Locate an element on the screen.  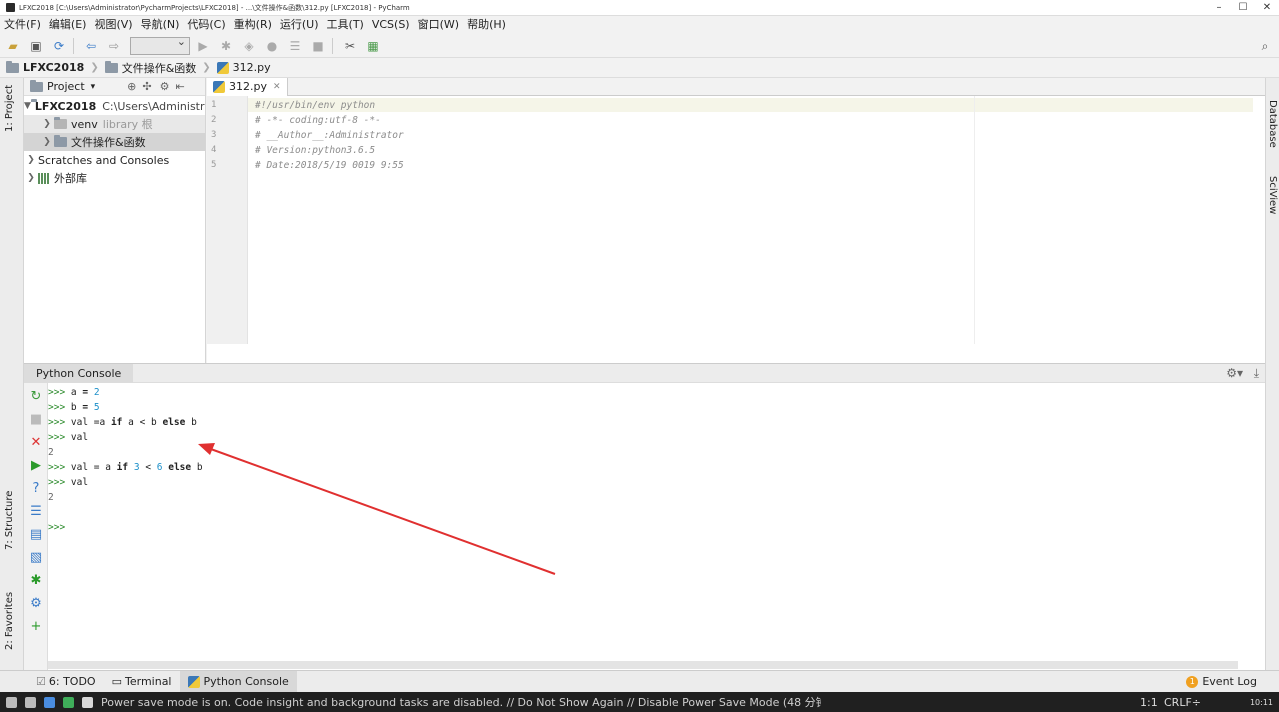
tree-item-folder: ❯ 文件操作&函数 is located at coordinates (114, 142).